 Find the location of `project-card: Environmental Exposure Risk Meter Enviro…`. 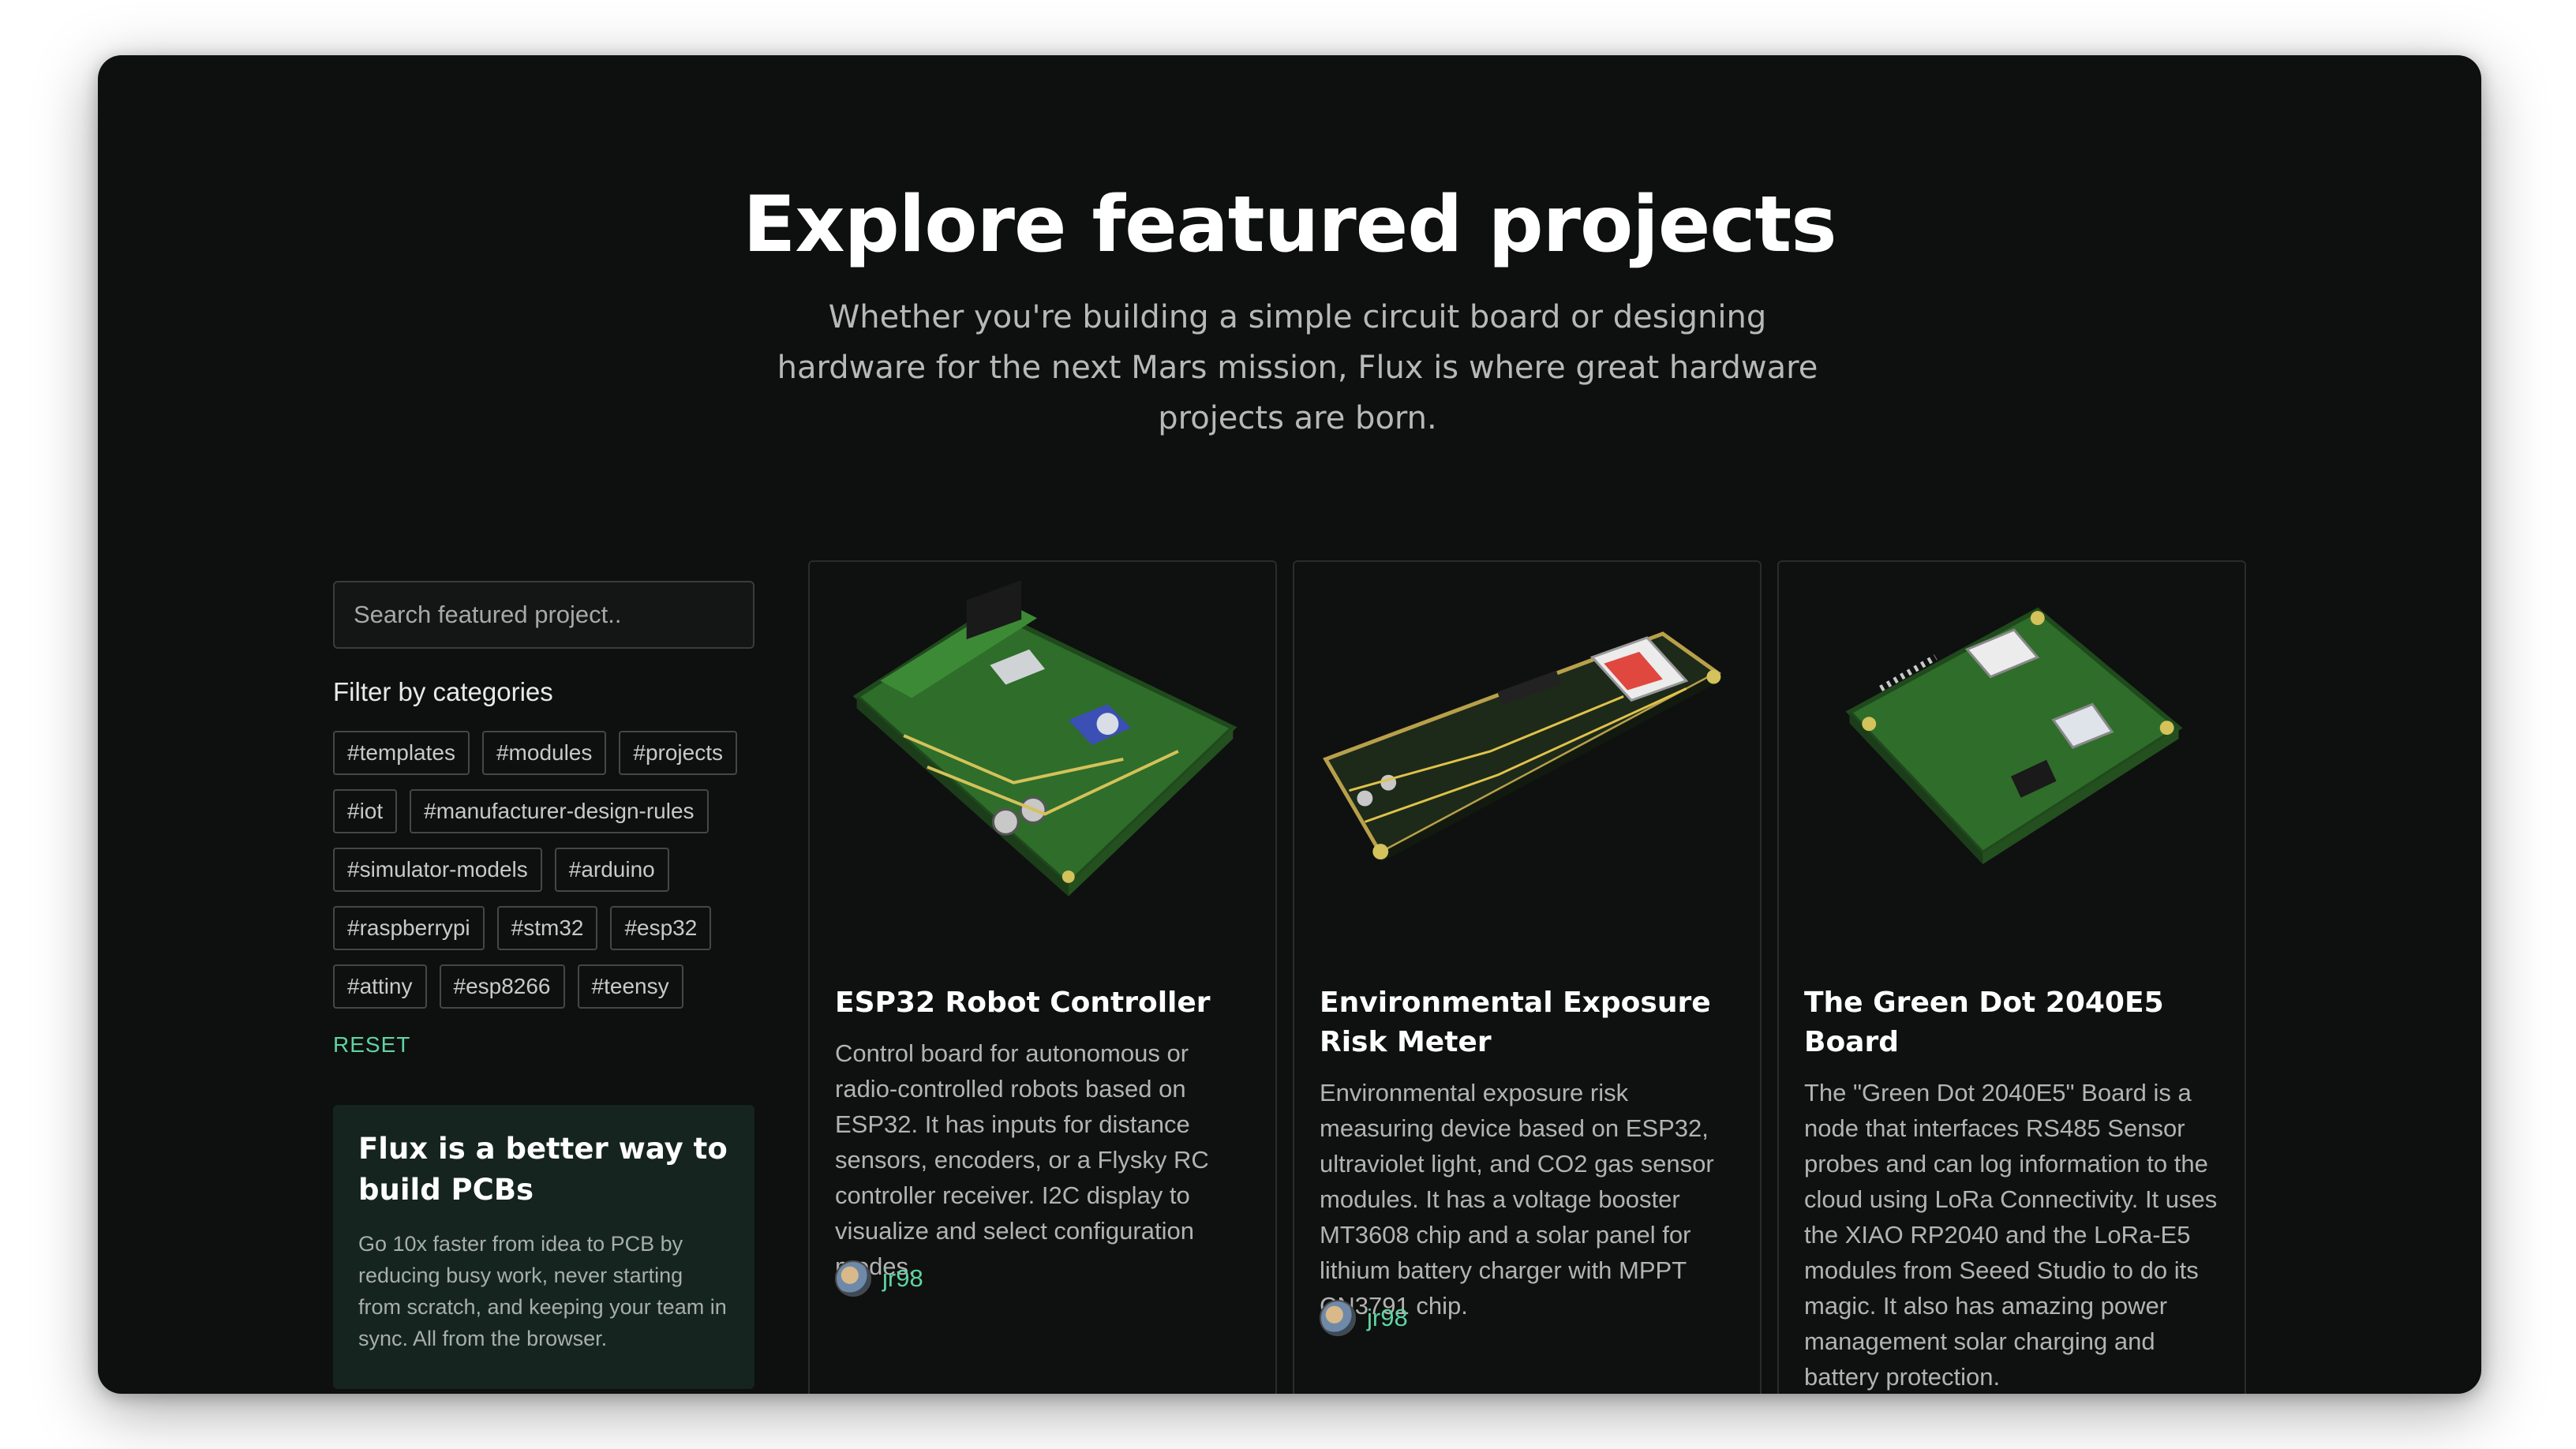

project-card: Environmental Exposure Risk Meter Enviro… is located at coordinates (1527, 977).